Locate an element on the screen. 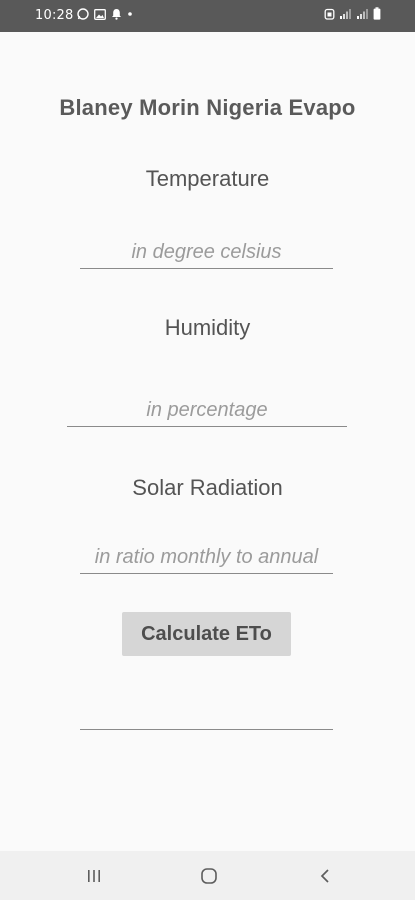  navigation-bar is located at coordinates (207, 875).